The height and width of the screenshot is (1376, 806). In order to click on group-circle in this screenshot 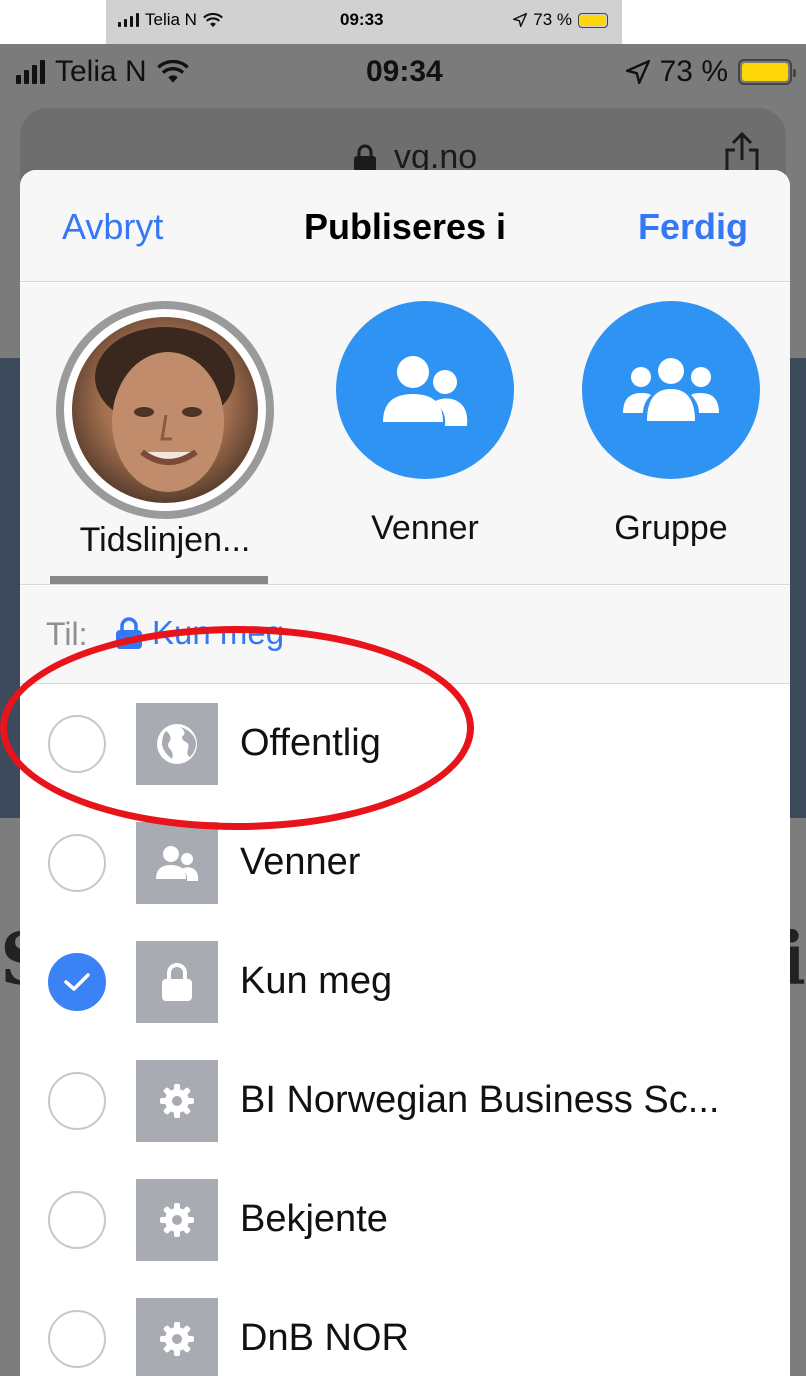, I will do `click(671, 390)`.